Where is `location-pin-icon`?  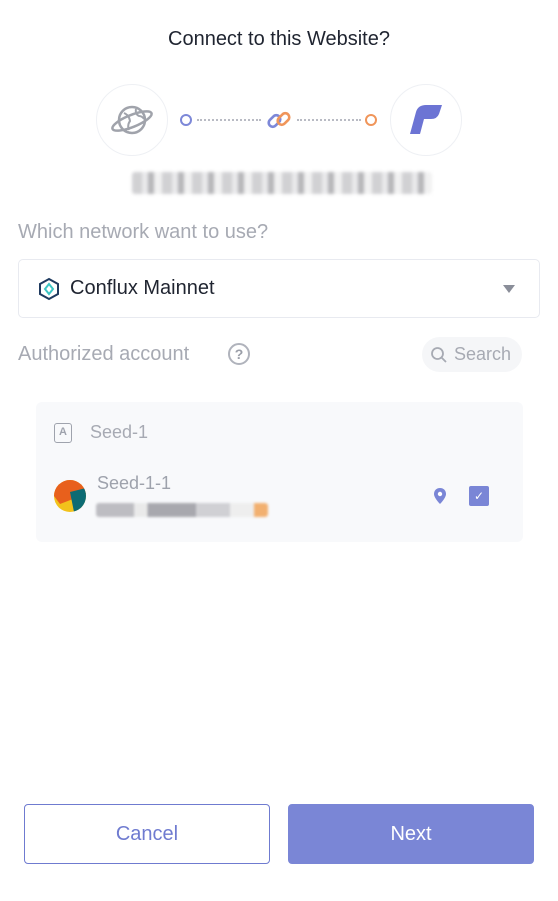 location-pin-icon is located at coordinates (440, 496).